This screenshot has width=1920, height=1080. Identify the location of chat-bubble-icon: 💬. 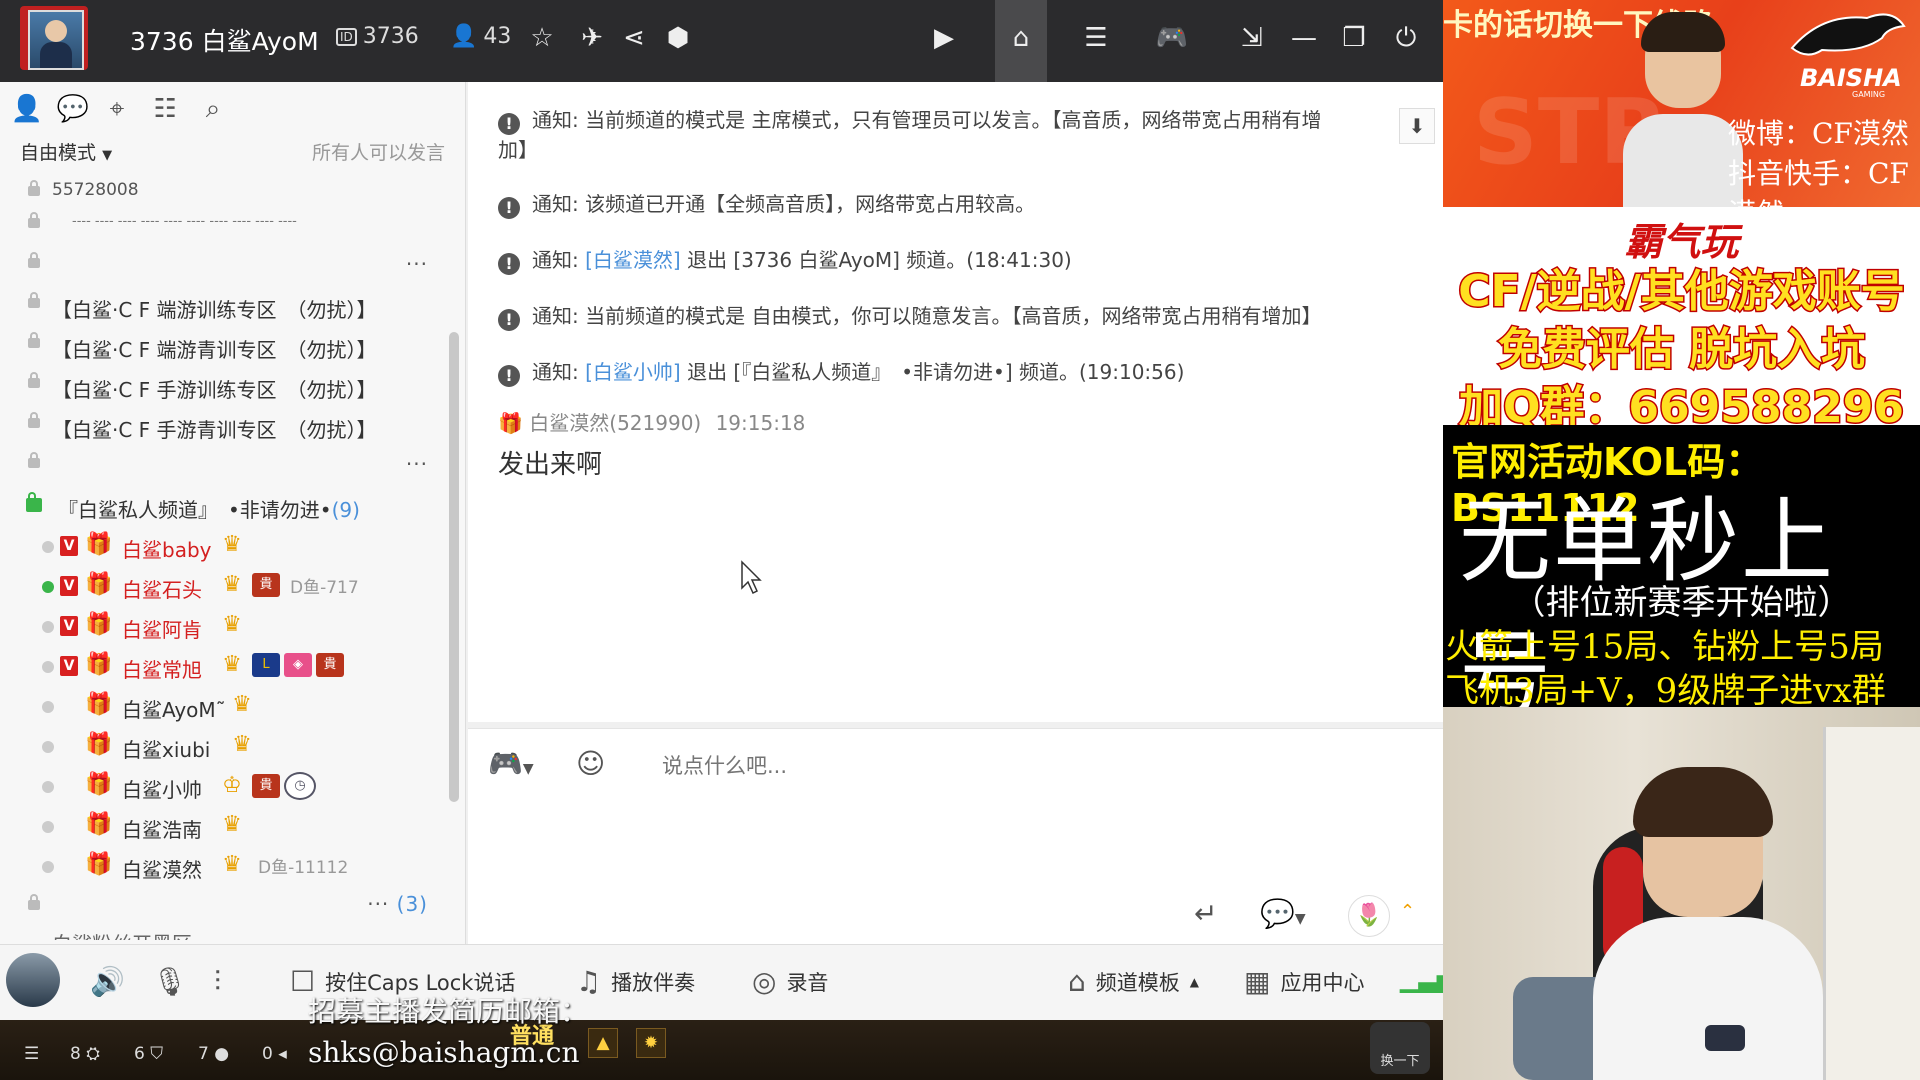
(73, 109).